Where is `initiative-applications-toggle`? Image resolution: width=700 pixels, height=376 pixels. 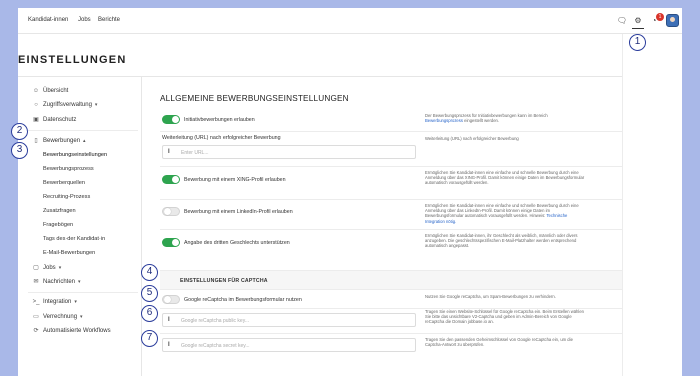
initiative-applications-toggle is located at coordinates (171, 119).